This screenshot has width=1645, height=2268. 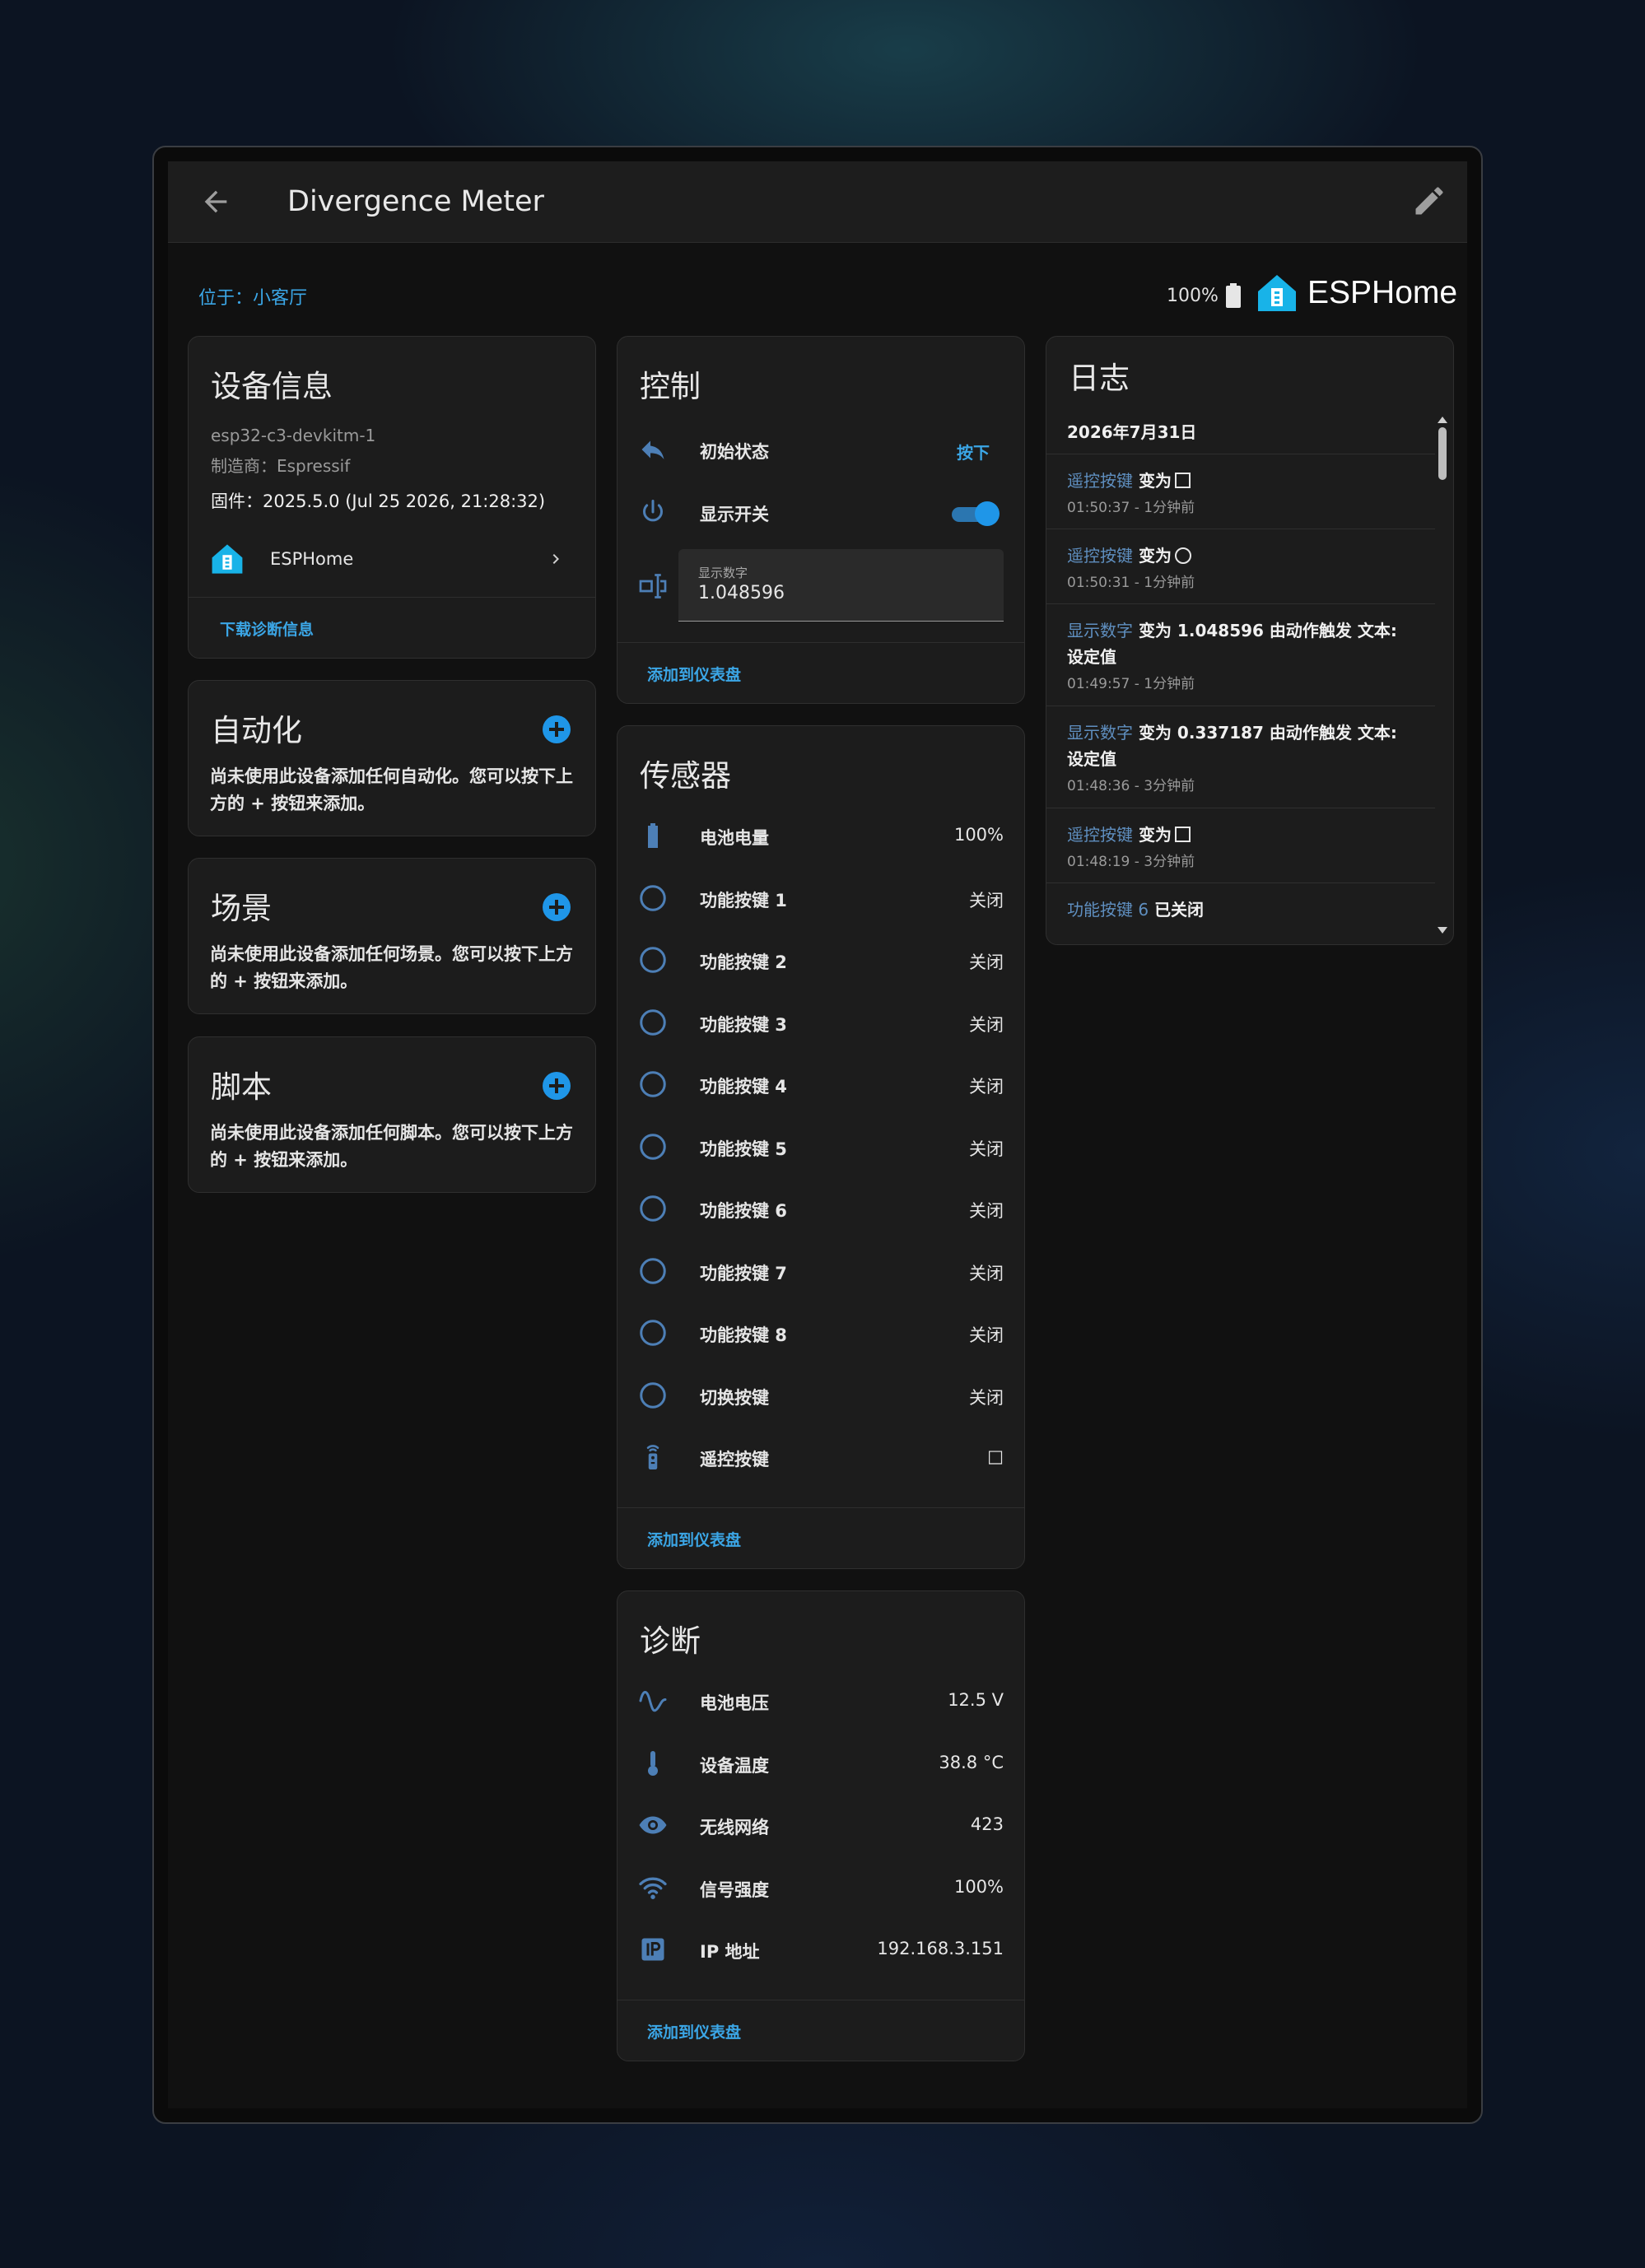 I want to click on integration-name: ESPHome, so click(x=312, y=559).